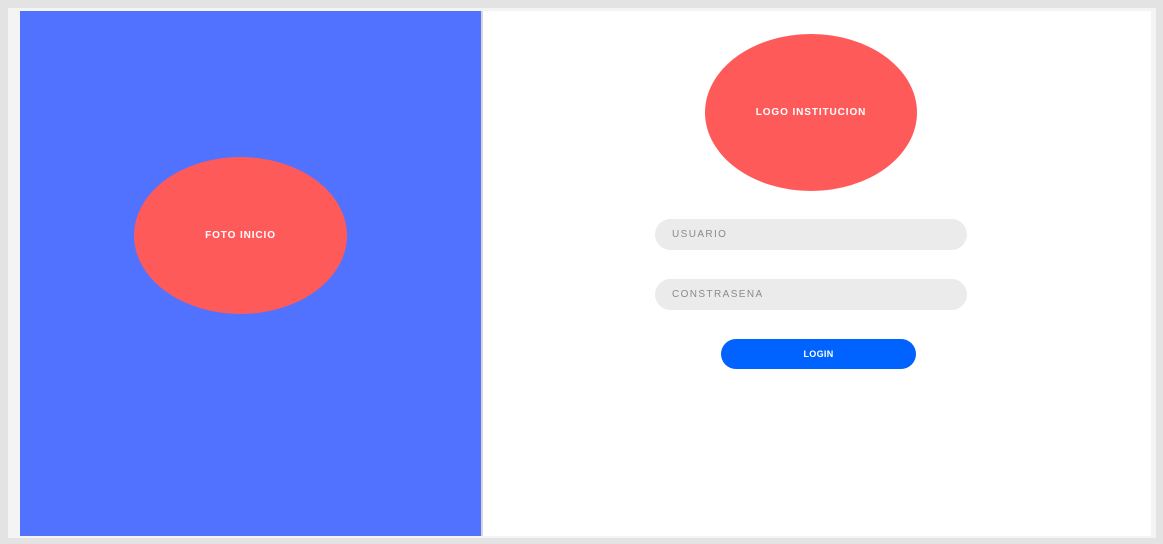 The width and height of the screenshot is (1163, 544). I want to click on password-input, so click(811, 294).